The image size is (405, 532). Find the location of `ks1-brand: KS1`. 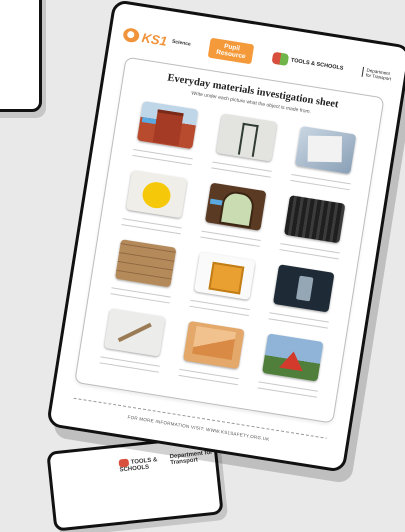

ks1-brand: KS1 is located at coordinates (154, 39).